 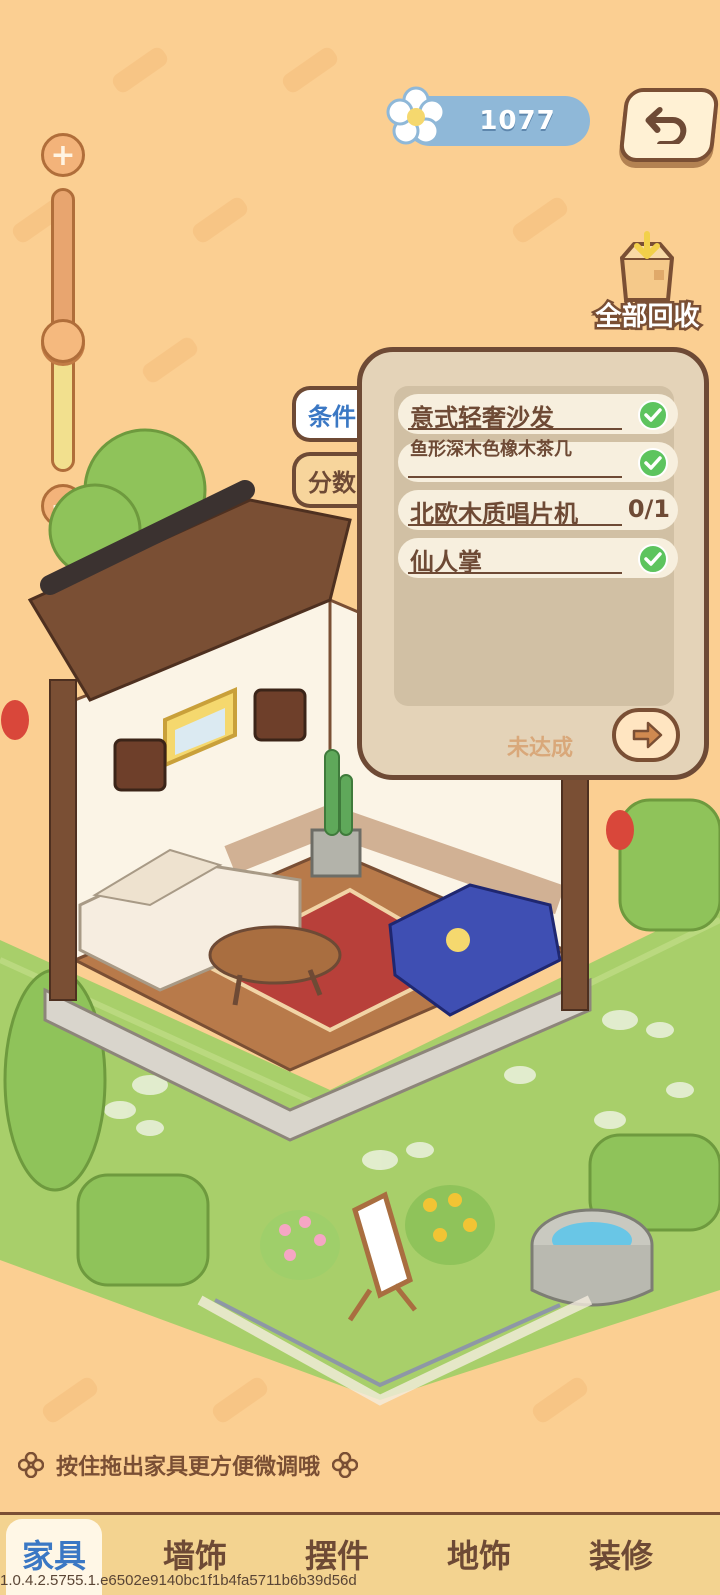 I want to click on condition-item: 意式轻奢沙发, so click(x=538, y=414).